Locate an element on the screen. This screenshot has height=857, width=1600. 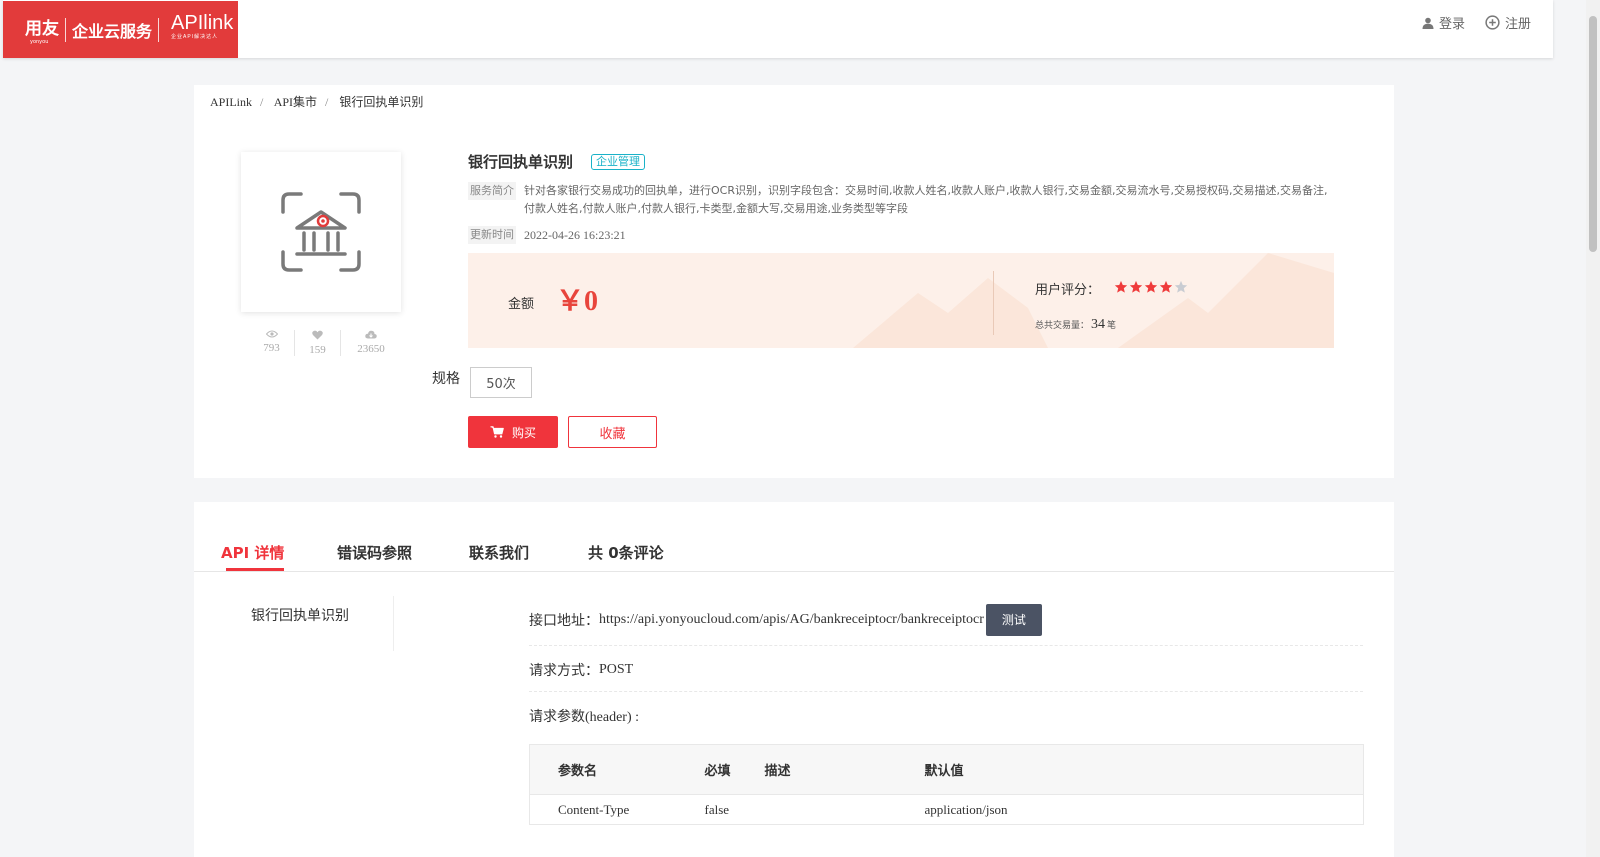
amount-label: 金额 is located at coordinates (521, 304).